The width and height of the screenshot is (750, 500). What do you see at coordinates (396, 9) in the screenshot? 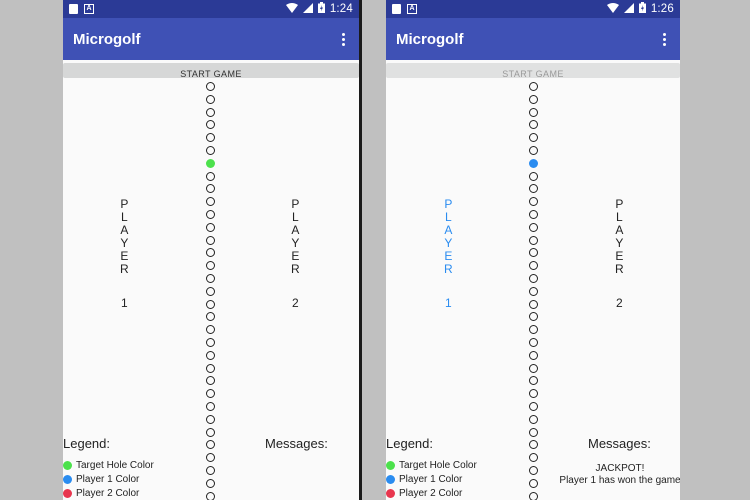
I see `sd-card-icon` at bounding box center [396, 9].